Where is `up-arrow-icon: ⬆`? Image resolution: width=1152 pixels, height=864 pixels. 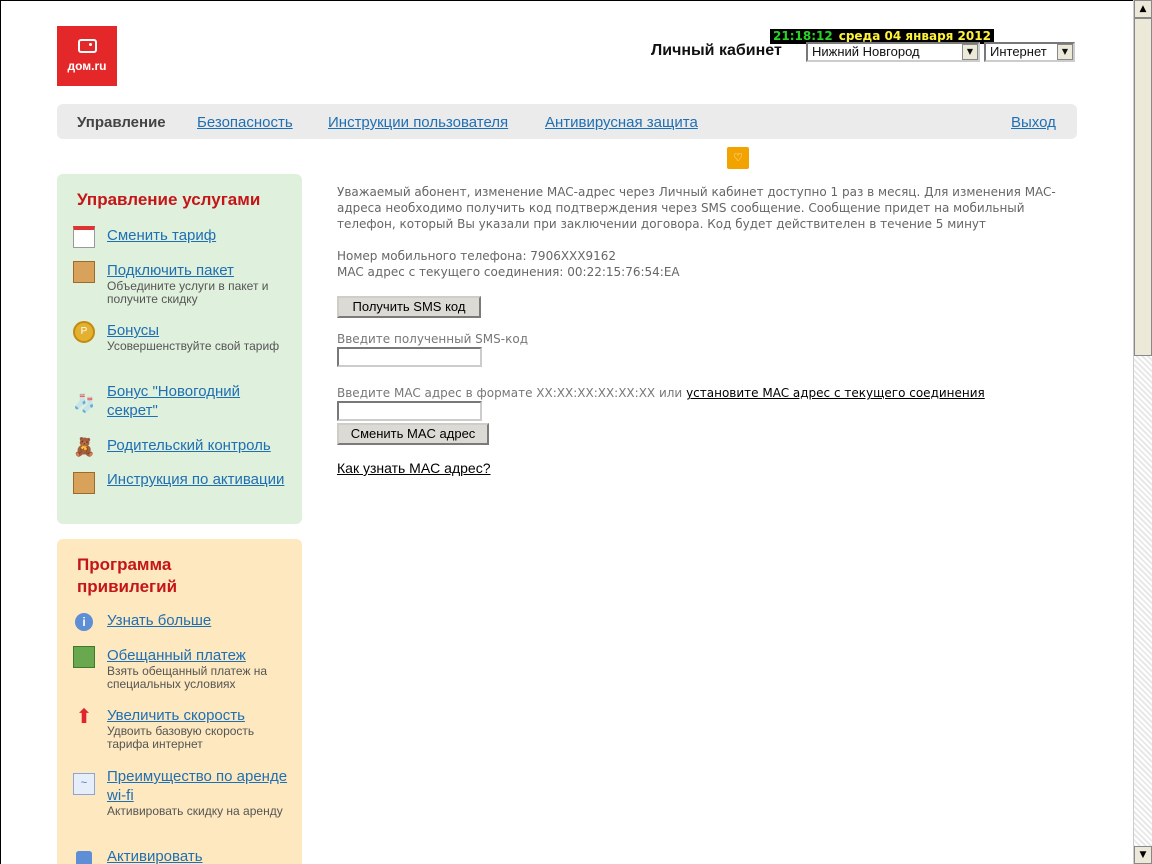 up-arrow-icon: ⬆ is located at coordinates (84, 717).